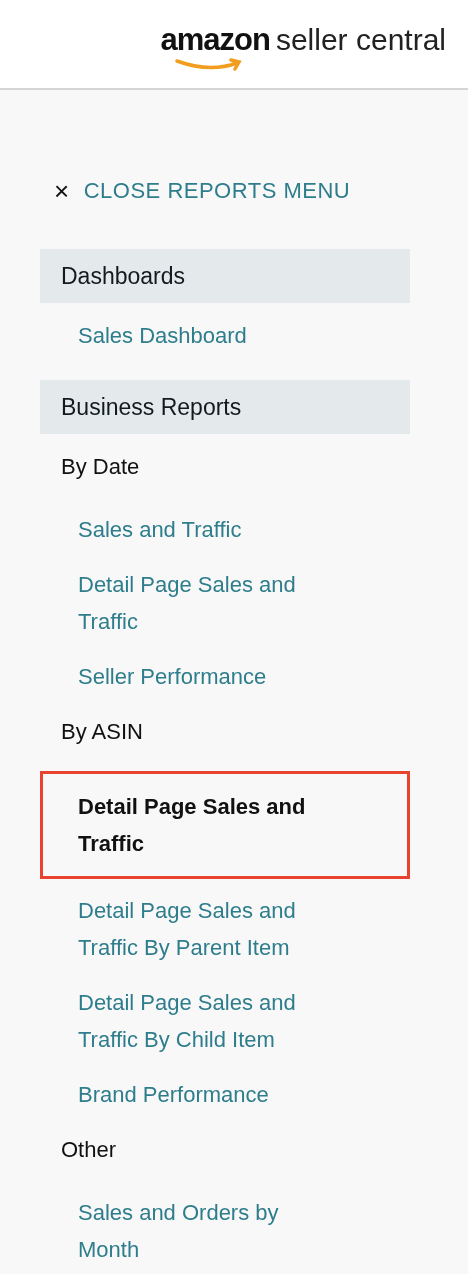 The width and height of the screenshot is (468, 1274). Describe the element at coordinates (225, 529) in the screenshot. I see `report-link: Sales and Traffic` at that location.